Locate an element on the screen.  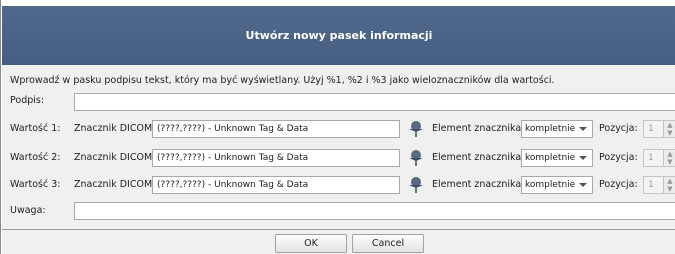
value-label: Wartość 2: is located at coordinates (35, 157).